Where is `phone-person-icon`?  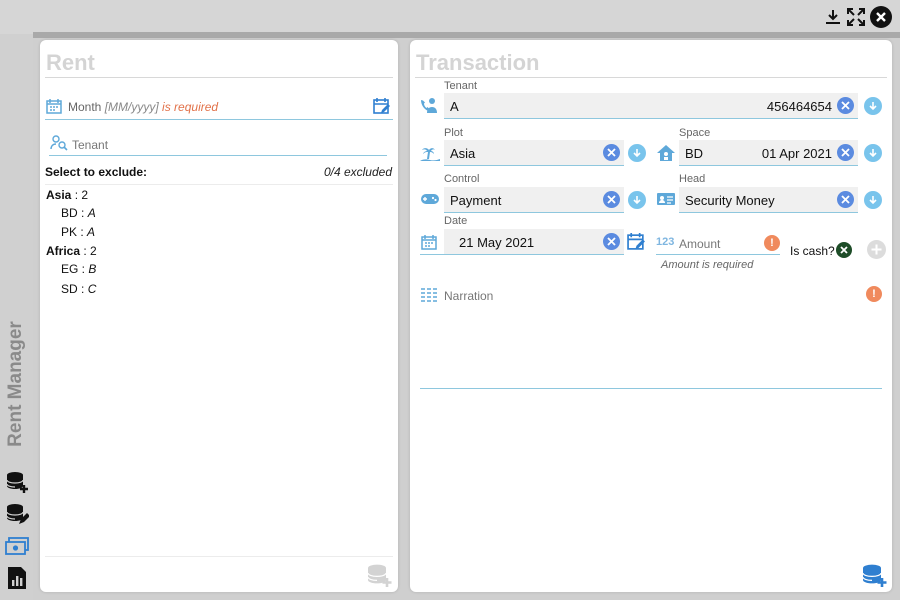
phone-person-icon is located at coordinates (430, 106).